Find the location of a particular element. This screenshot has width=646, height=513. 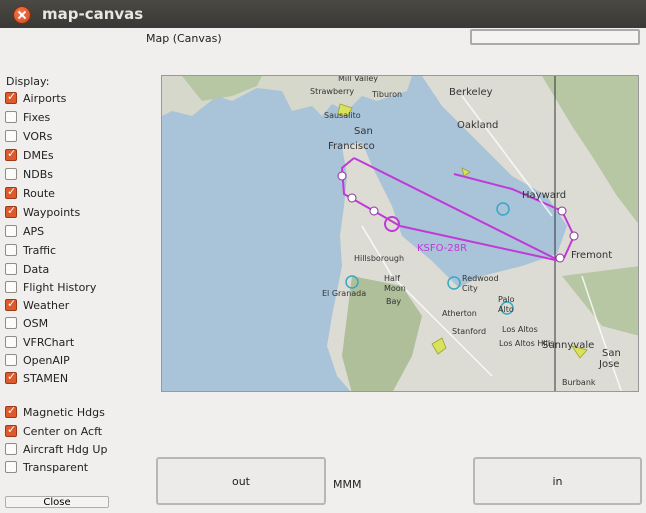

checkbox-label: Magnetic Hdgs is located at coordinates (64, 412).